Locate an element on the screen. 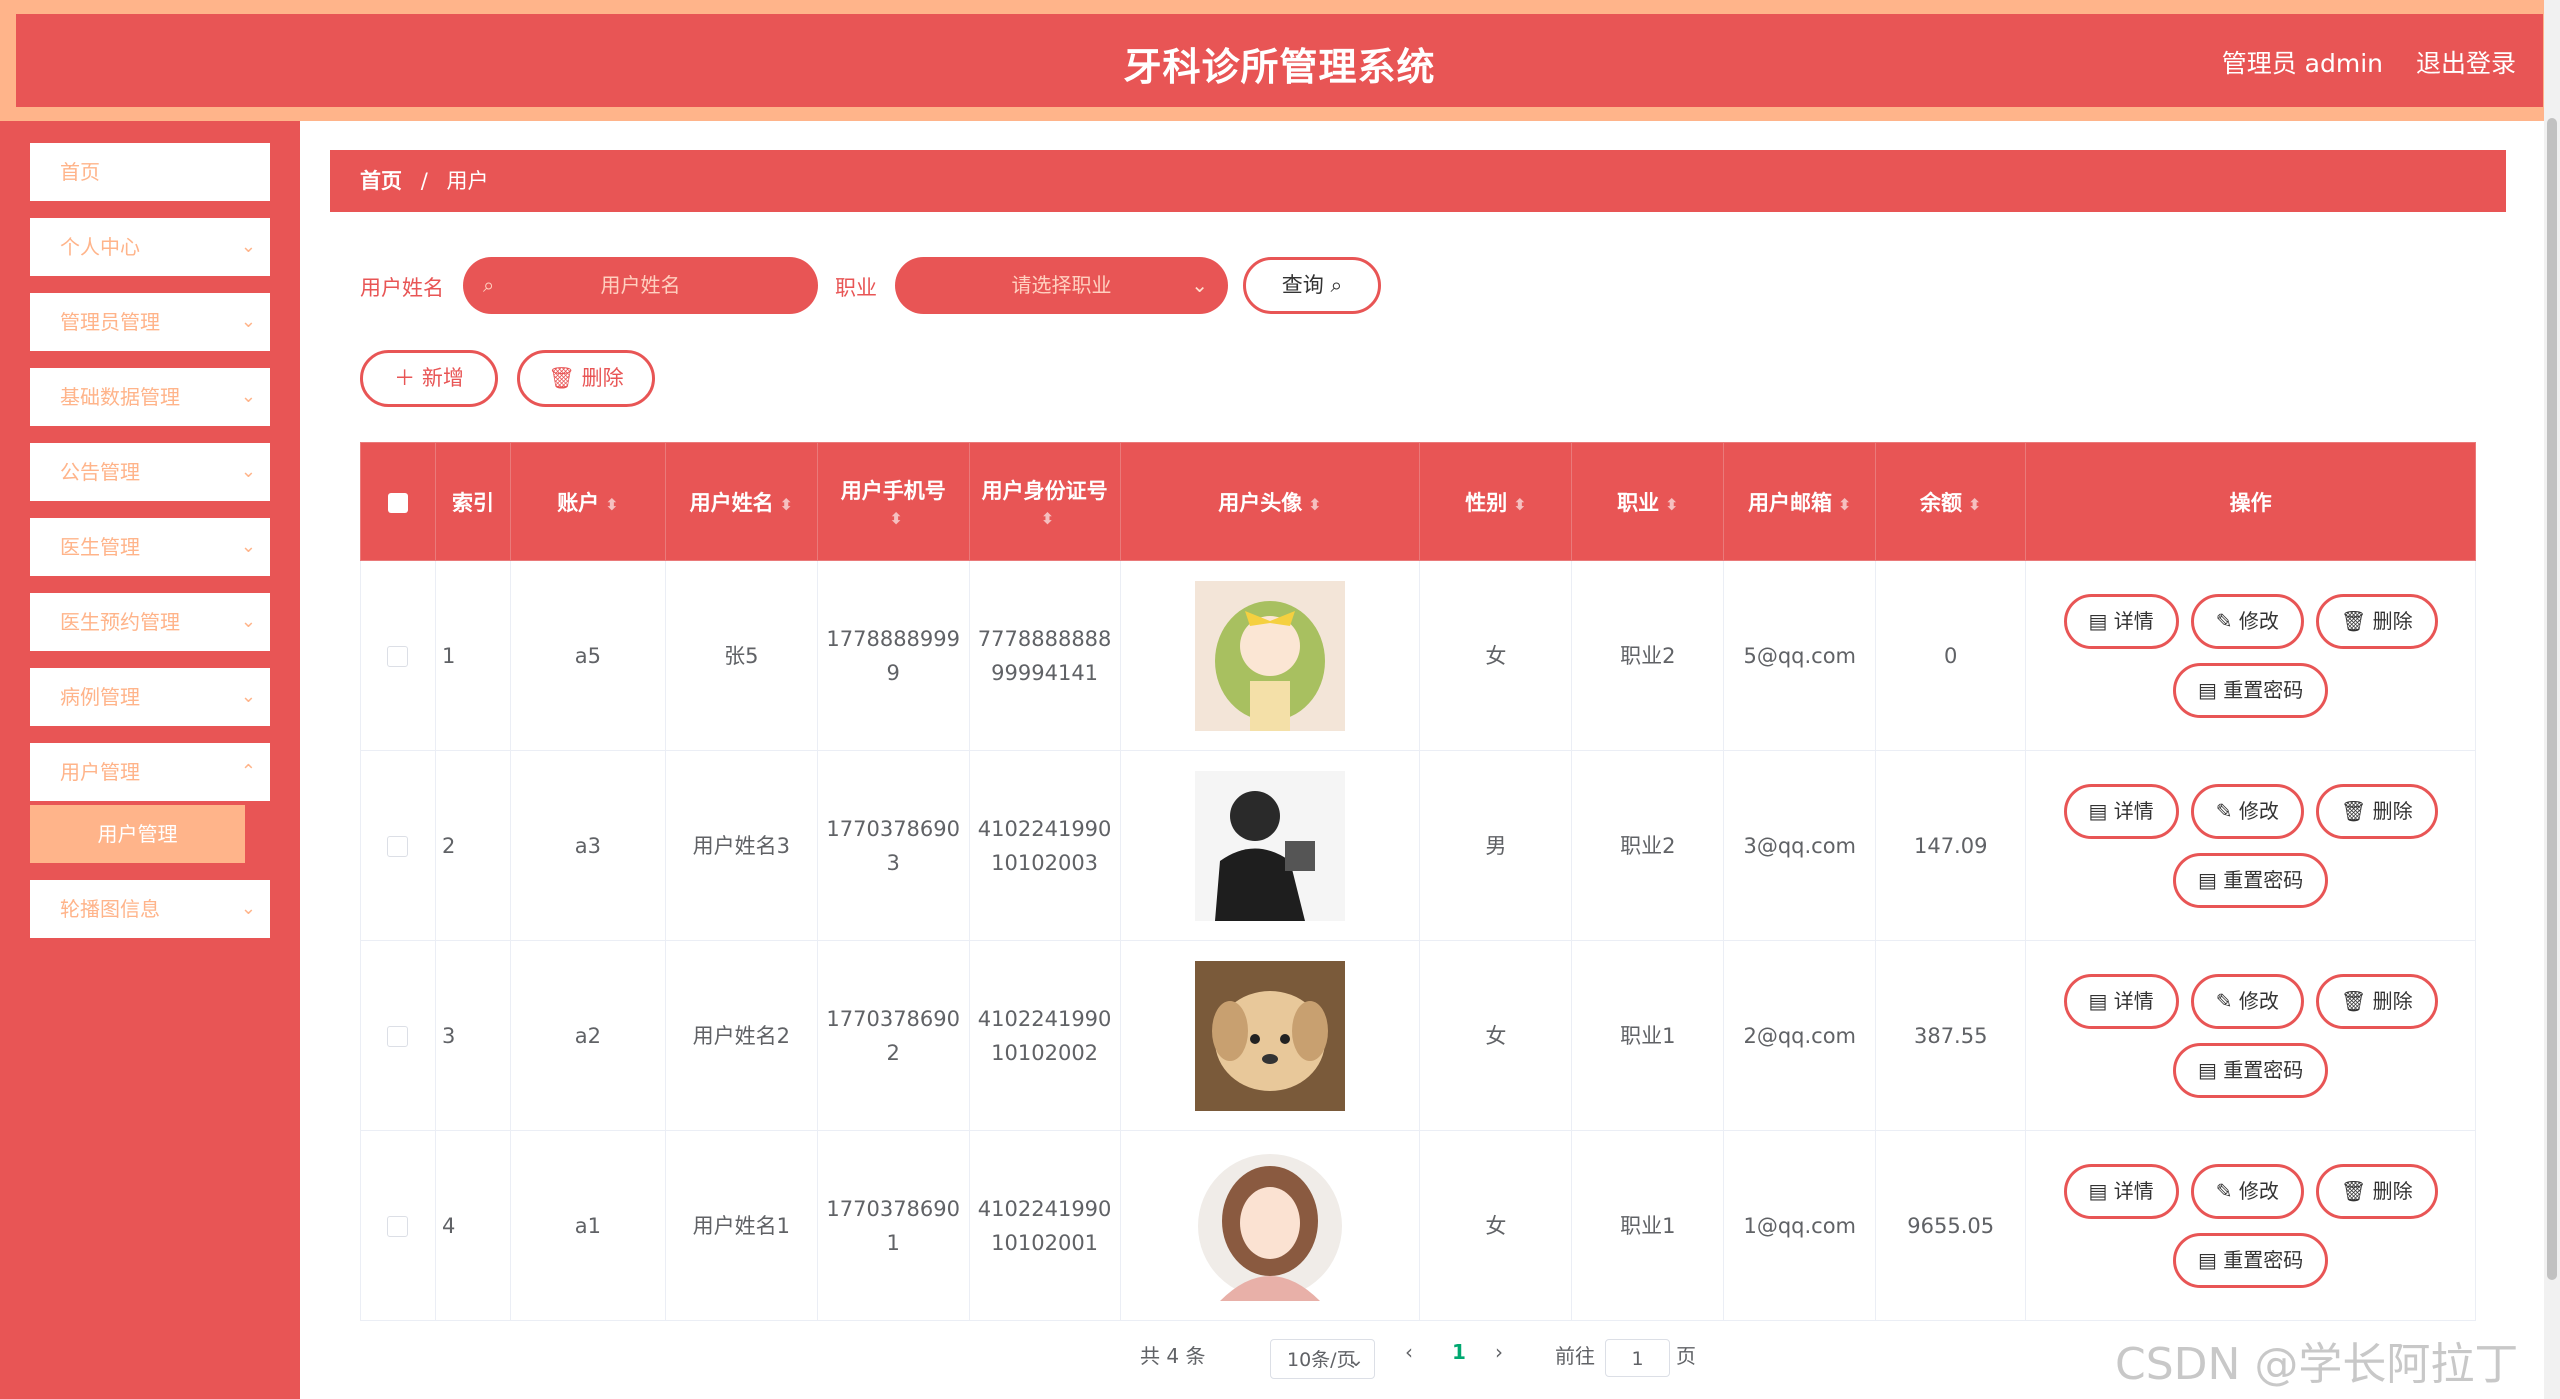  job-select-placeholder: 请选择职业 is located at coordinates (1061, 285).